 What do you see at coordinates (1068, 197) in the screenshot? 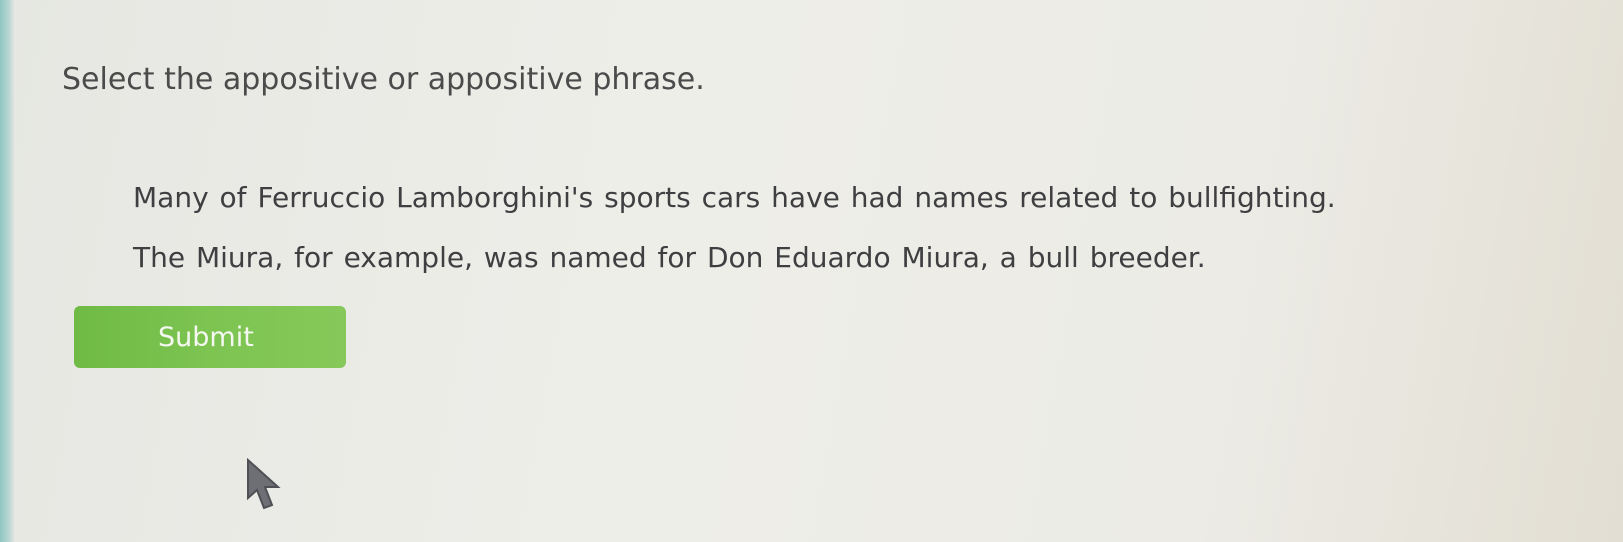
I see `passage-word: related` at bounding box center [1068, 197].